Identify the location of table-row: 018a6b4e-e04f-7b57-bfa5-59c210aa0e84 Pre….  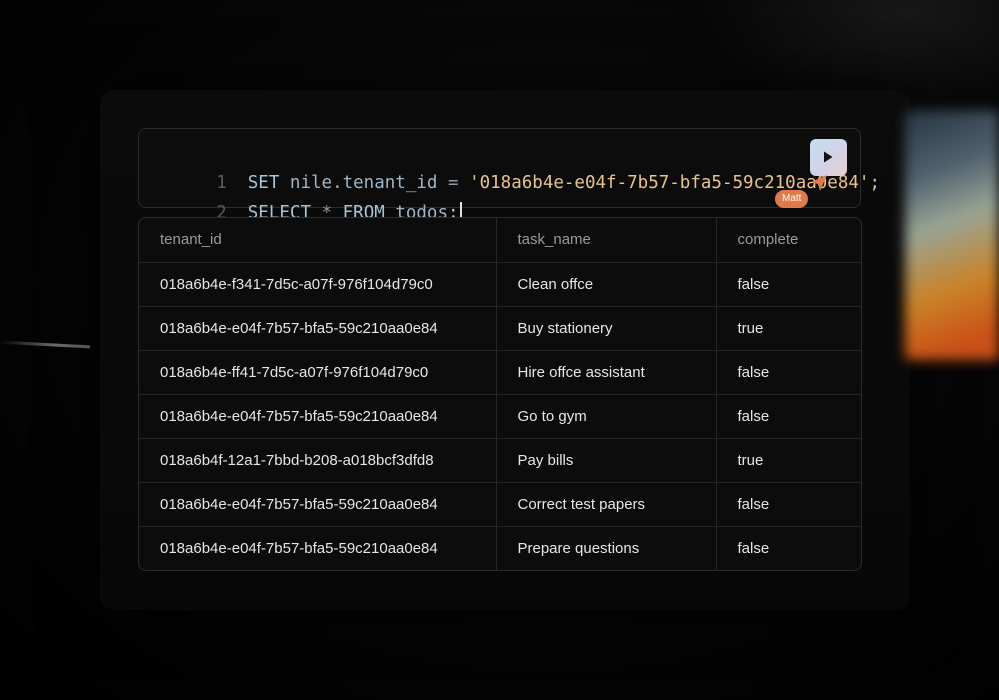
(500, 548).